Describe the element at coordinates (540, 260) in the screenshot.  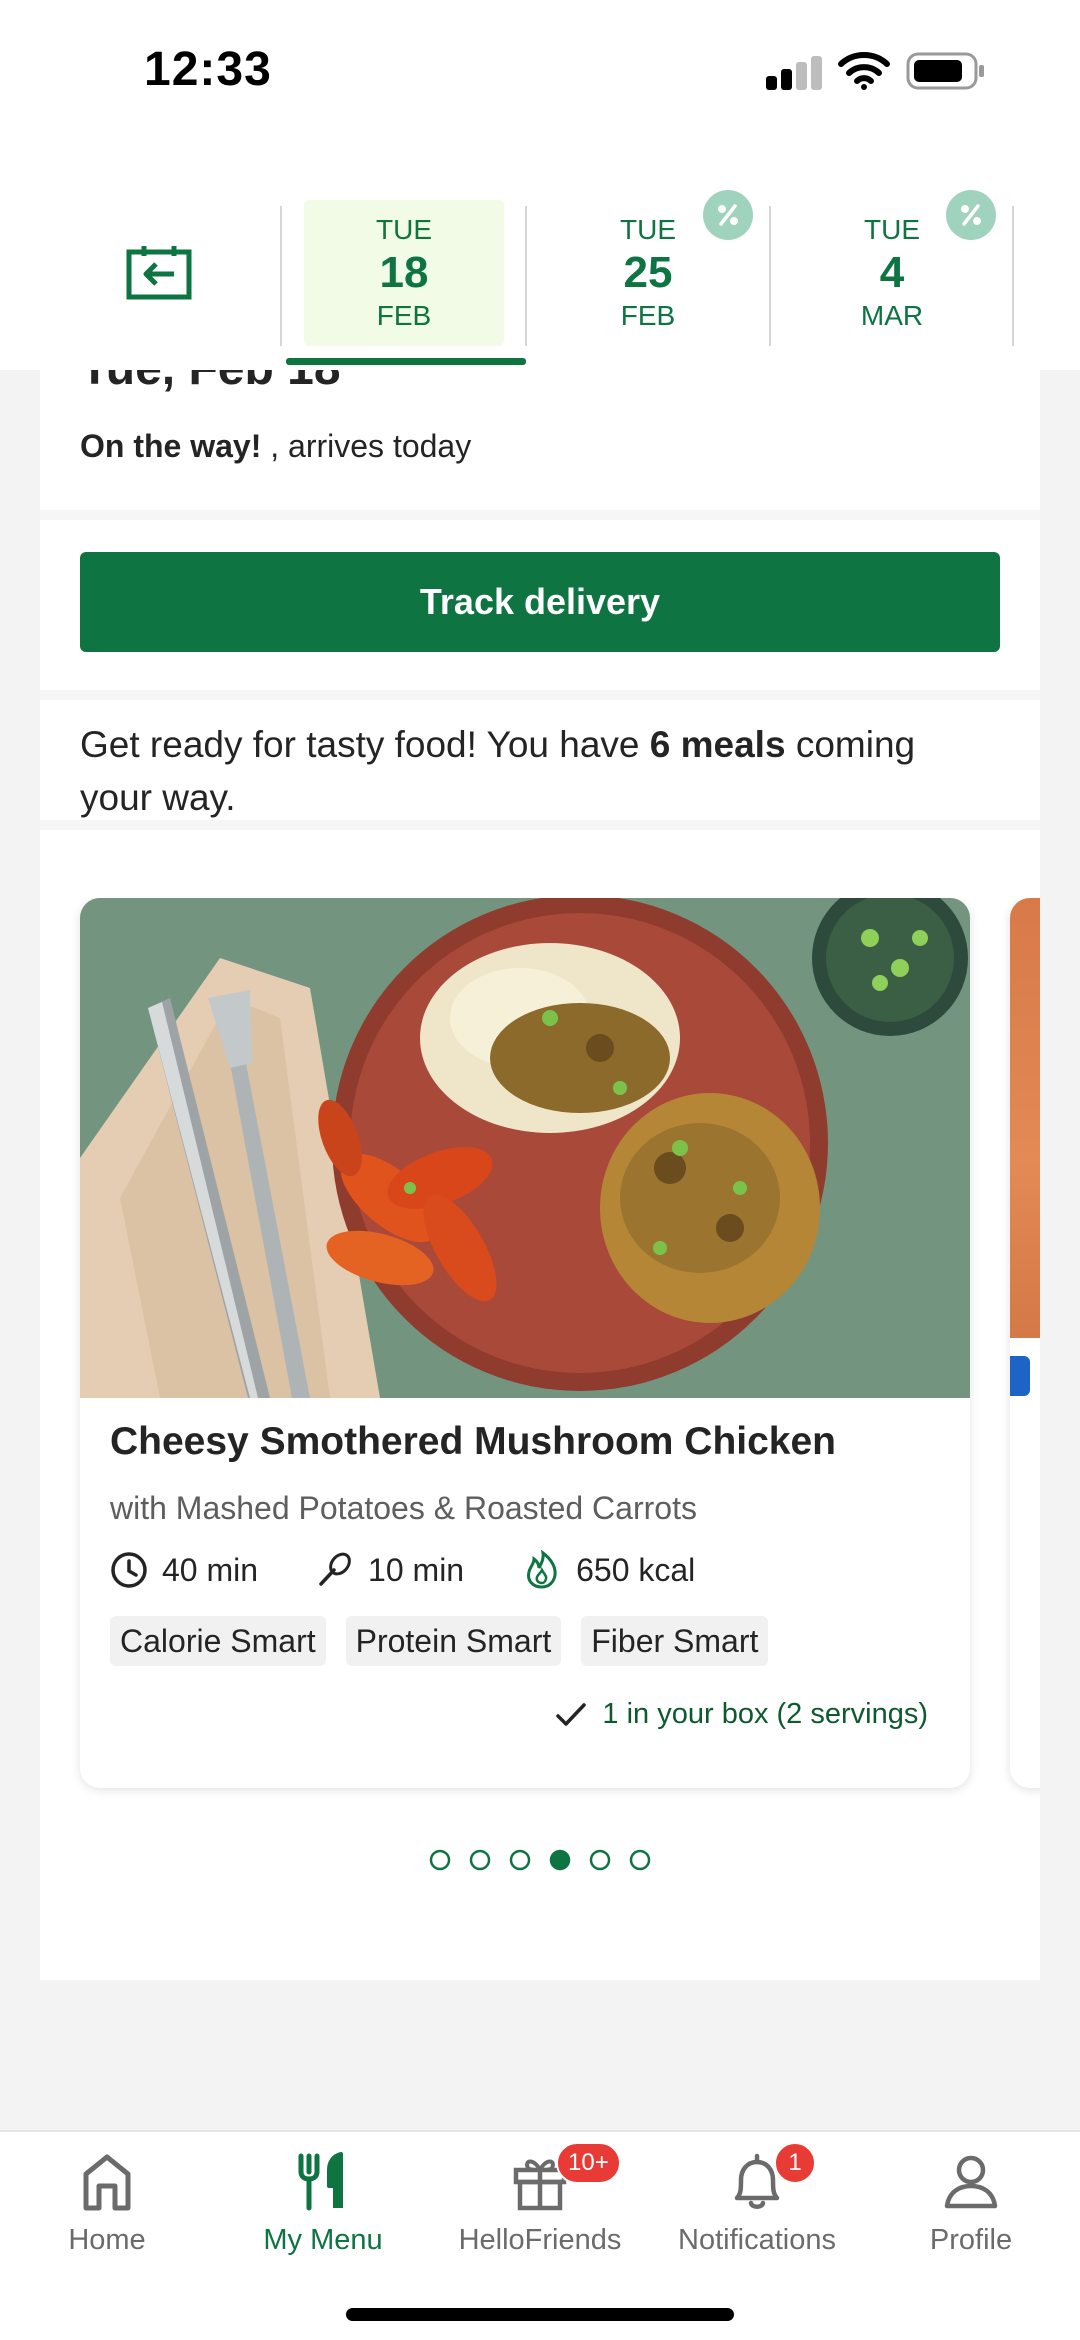
I see `delivery-date-tabs: TUE 18 FEB TUE 25 FEB TUE 4 MAR` at that location.